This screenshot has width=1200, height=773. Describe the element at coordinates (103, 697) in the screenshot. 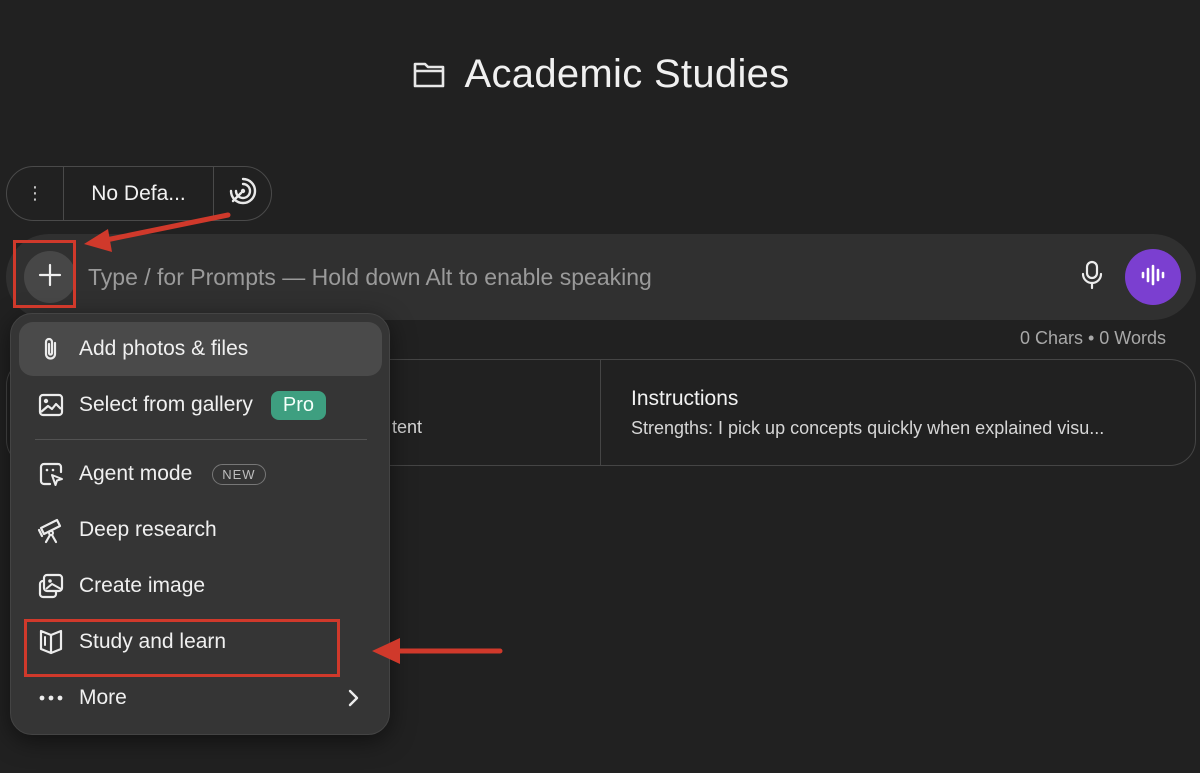

I see `menu-item-label: More` at that location.